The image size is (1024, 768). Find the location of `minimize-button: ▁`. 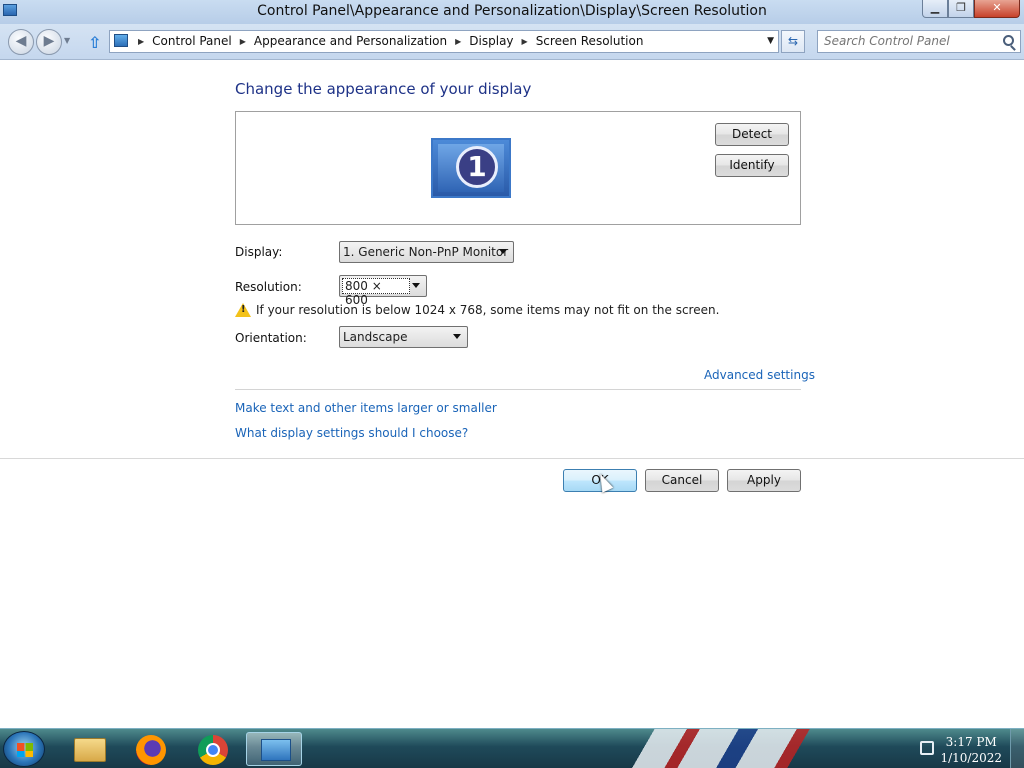

minimize-button: ▁ is located at coordinates (935, 9).